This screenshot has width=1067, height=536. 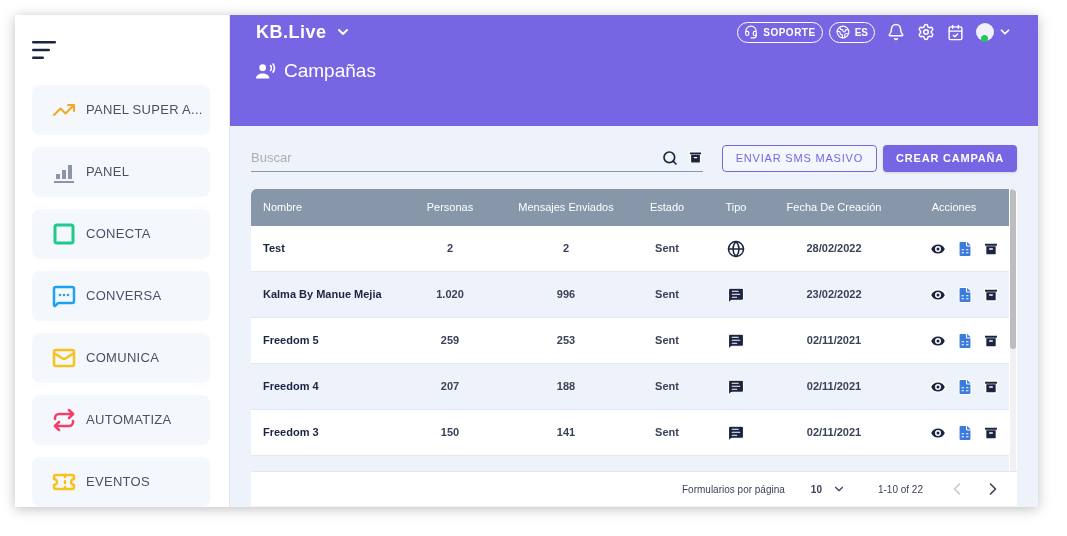 I want to click on page-range: 1-10 of 22, so click(x=900, y=489).